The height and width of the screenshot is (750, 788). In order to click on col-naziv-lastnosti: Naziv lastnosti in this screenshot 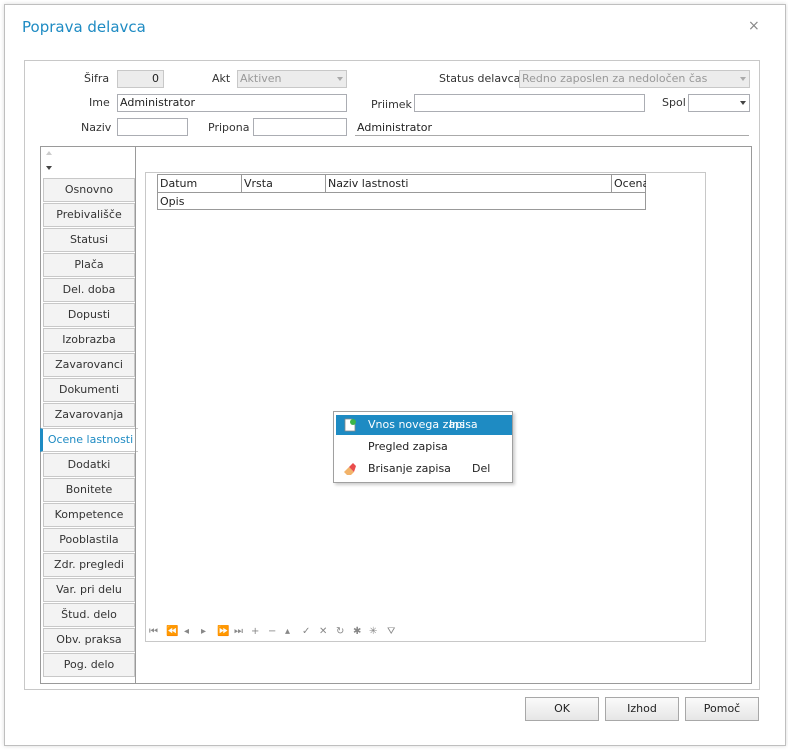, I will do `click(469, 184)`.